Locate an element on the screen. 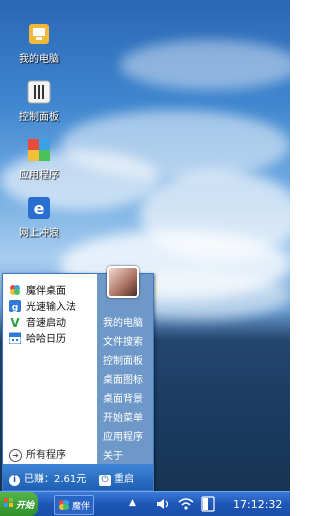 Image resolution: width=320 pixels, height=516 pixels. start-menu-footer: i 已赚：2.61元 ⏻ 重启 is located at coordinates (78, 477).